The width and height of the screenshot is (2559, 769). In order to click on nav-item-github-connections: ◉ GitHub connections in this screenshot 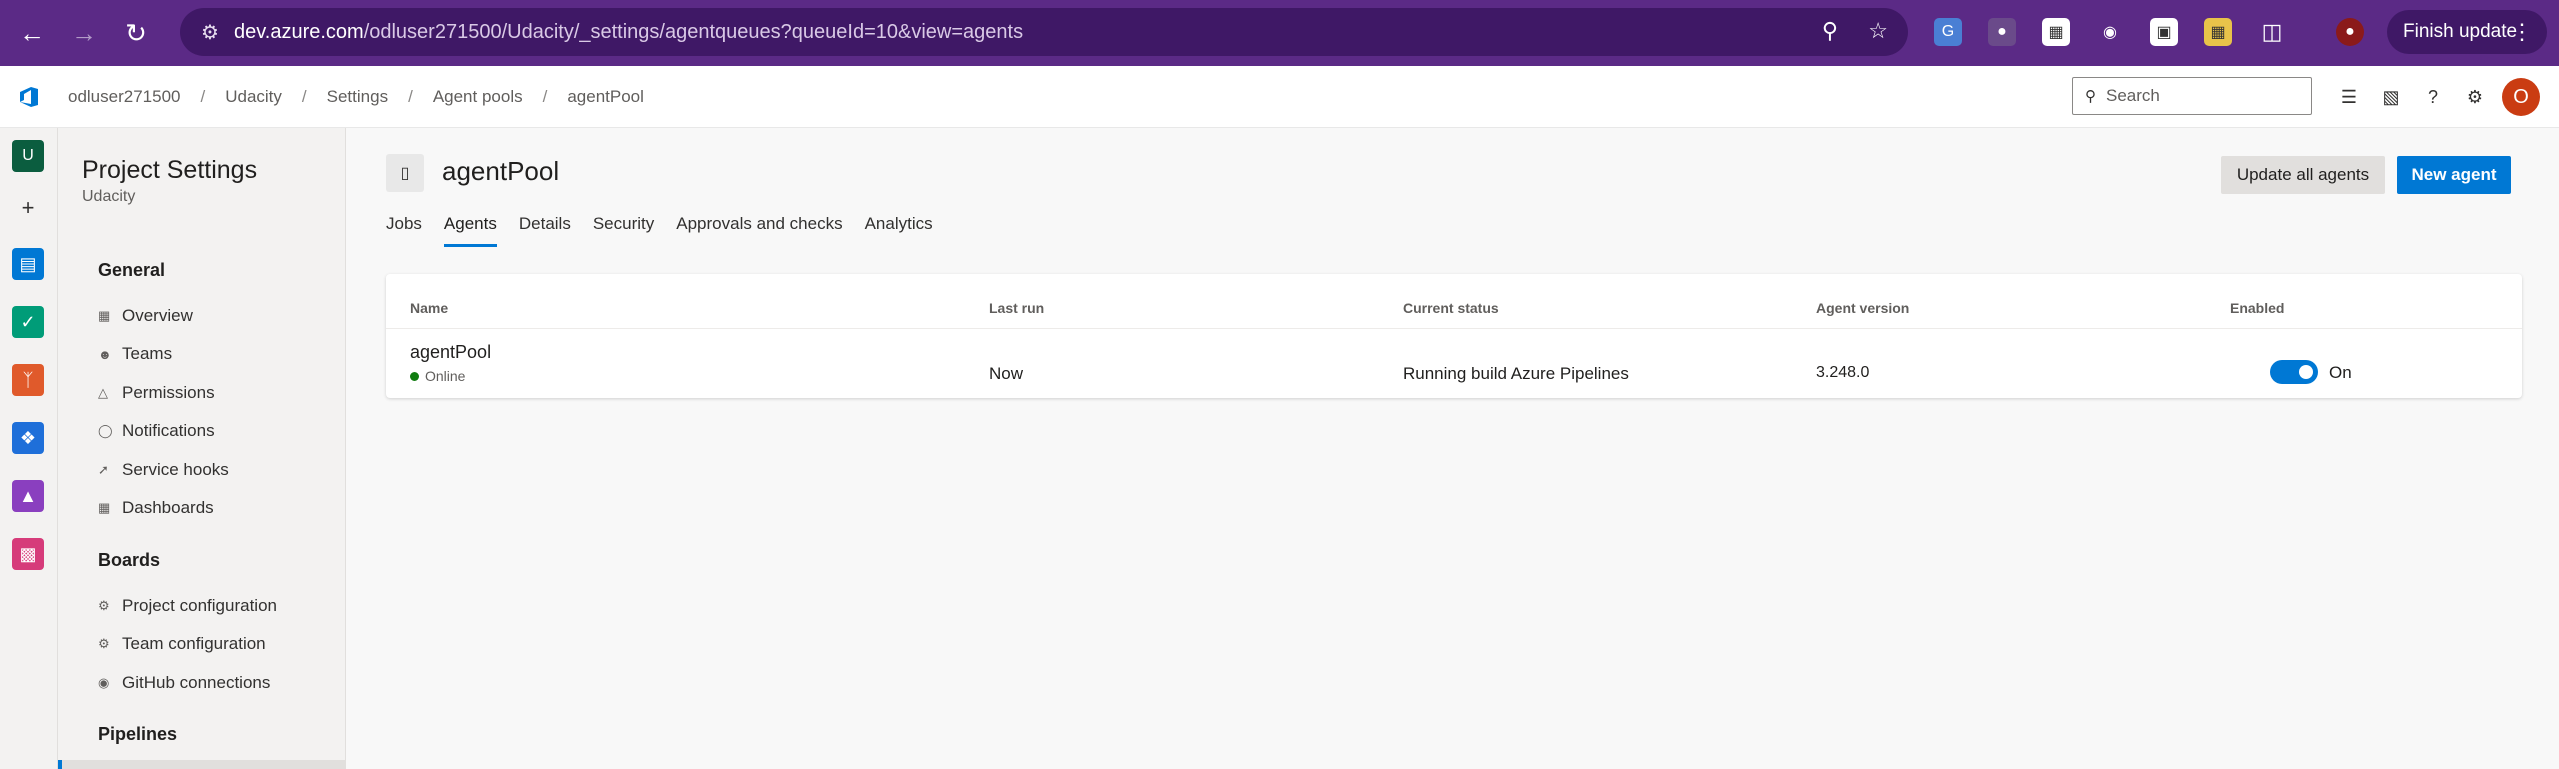, I will do `click(184, 683)`.